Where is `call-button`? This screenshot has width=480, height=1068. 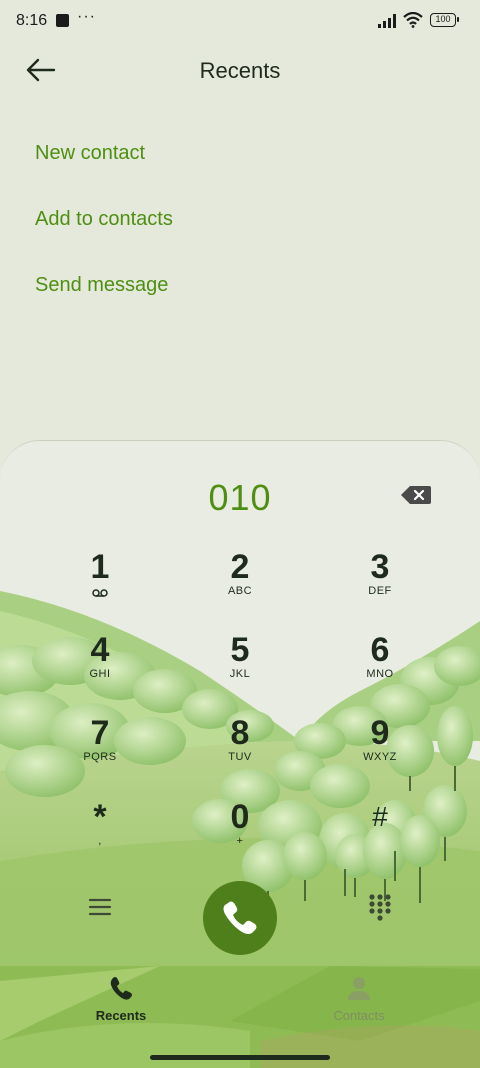
call-button is located at coordinates (240, 918).